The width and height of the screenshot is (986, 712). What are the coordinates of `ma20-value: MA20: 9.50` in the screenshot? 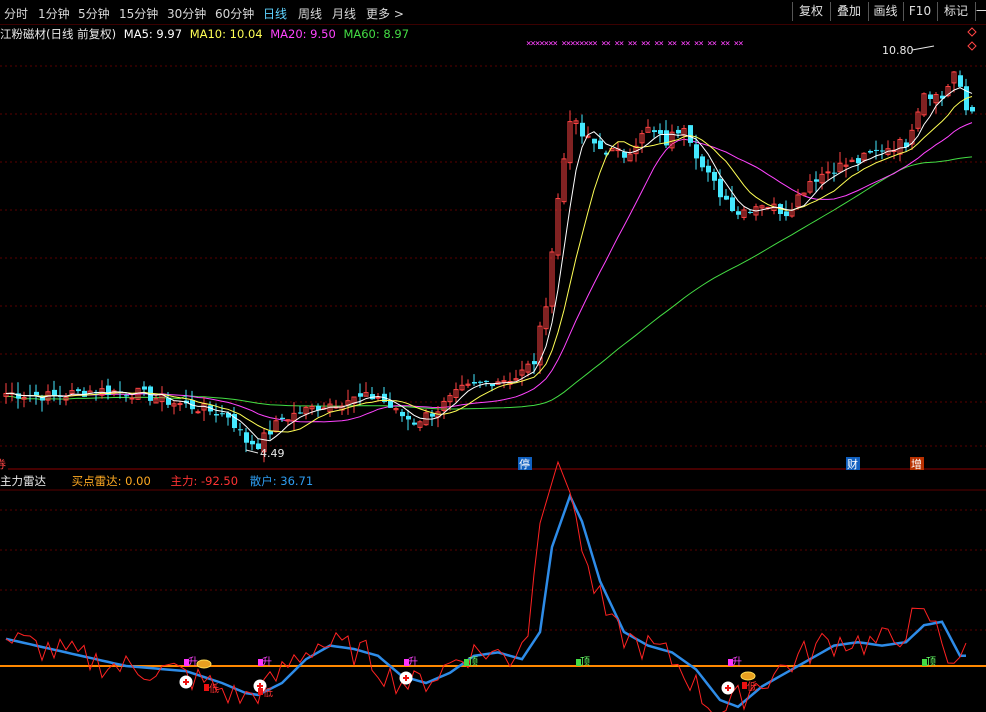 It's located at (303, 34).